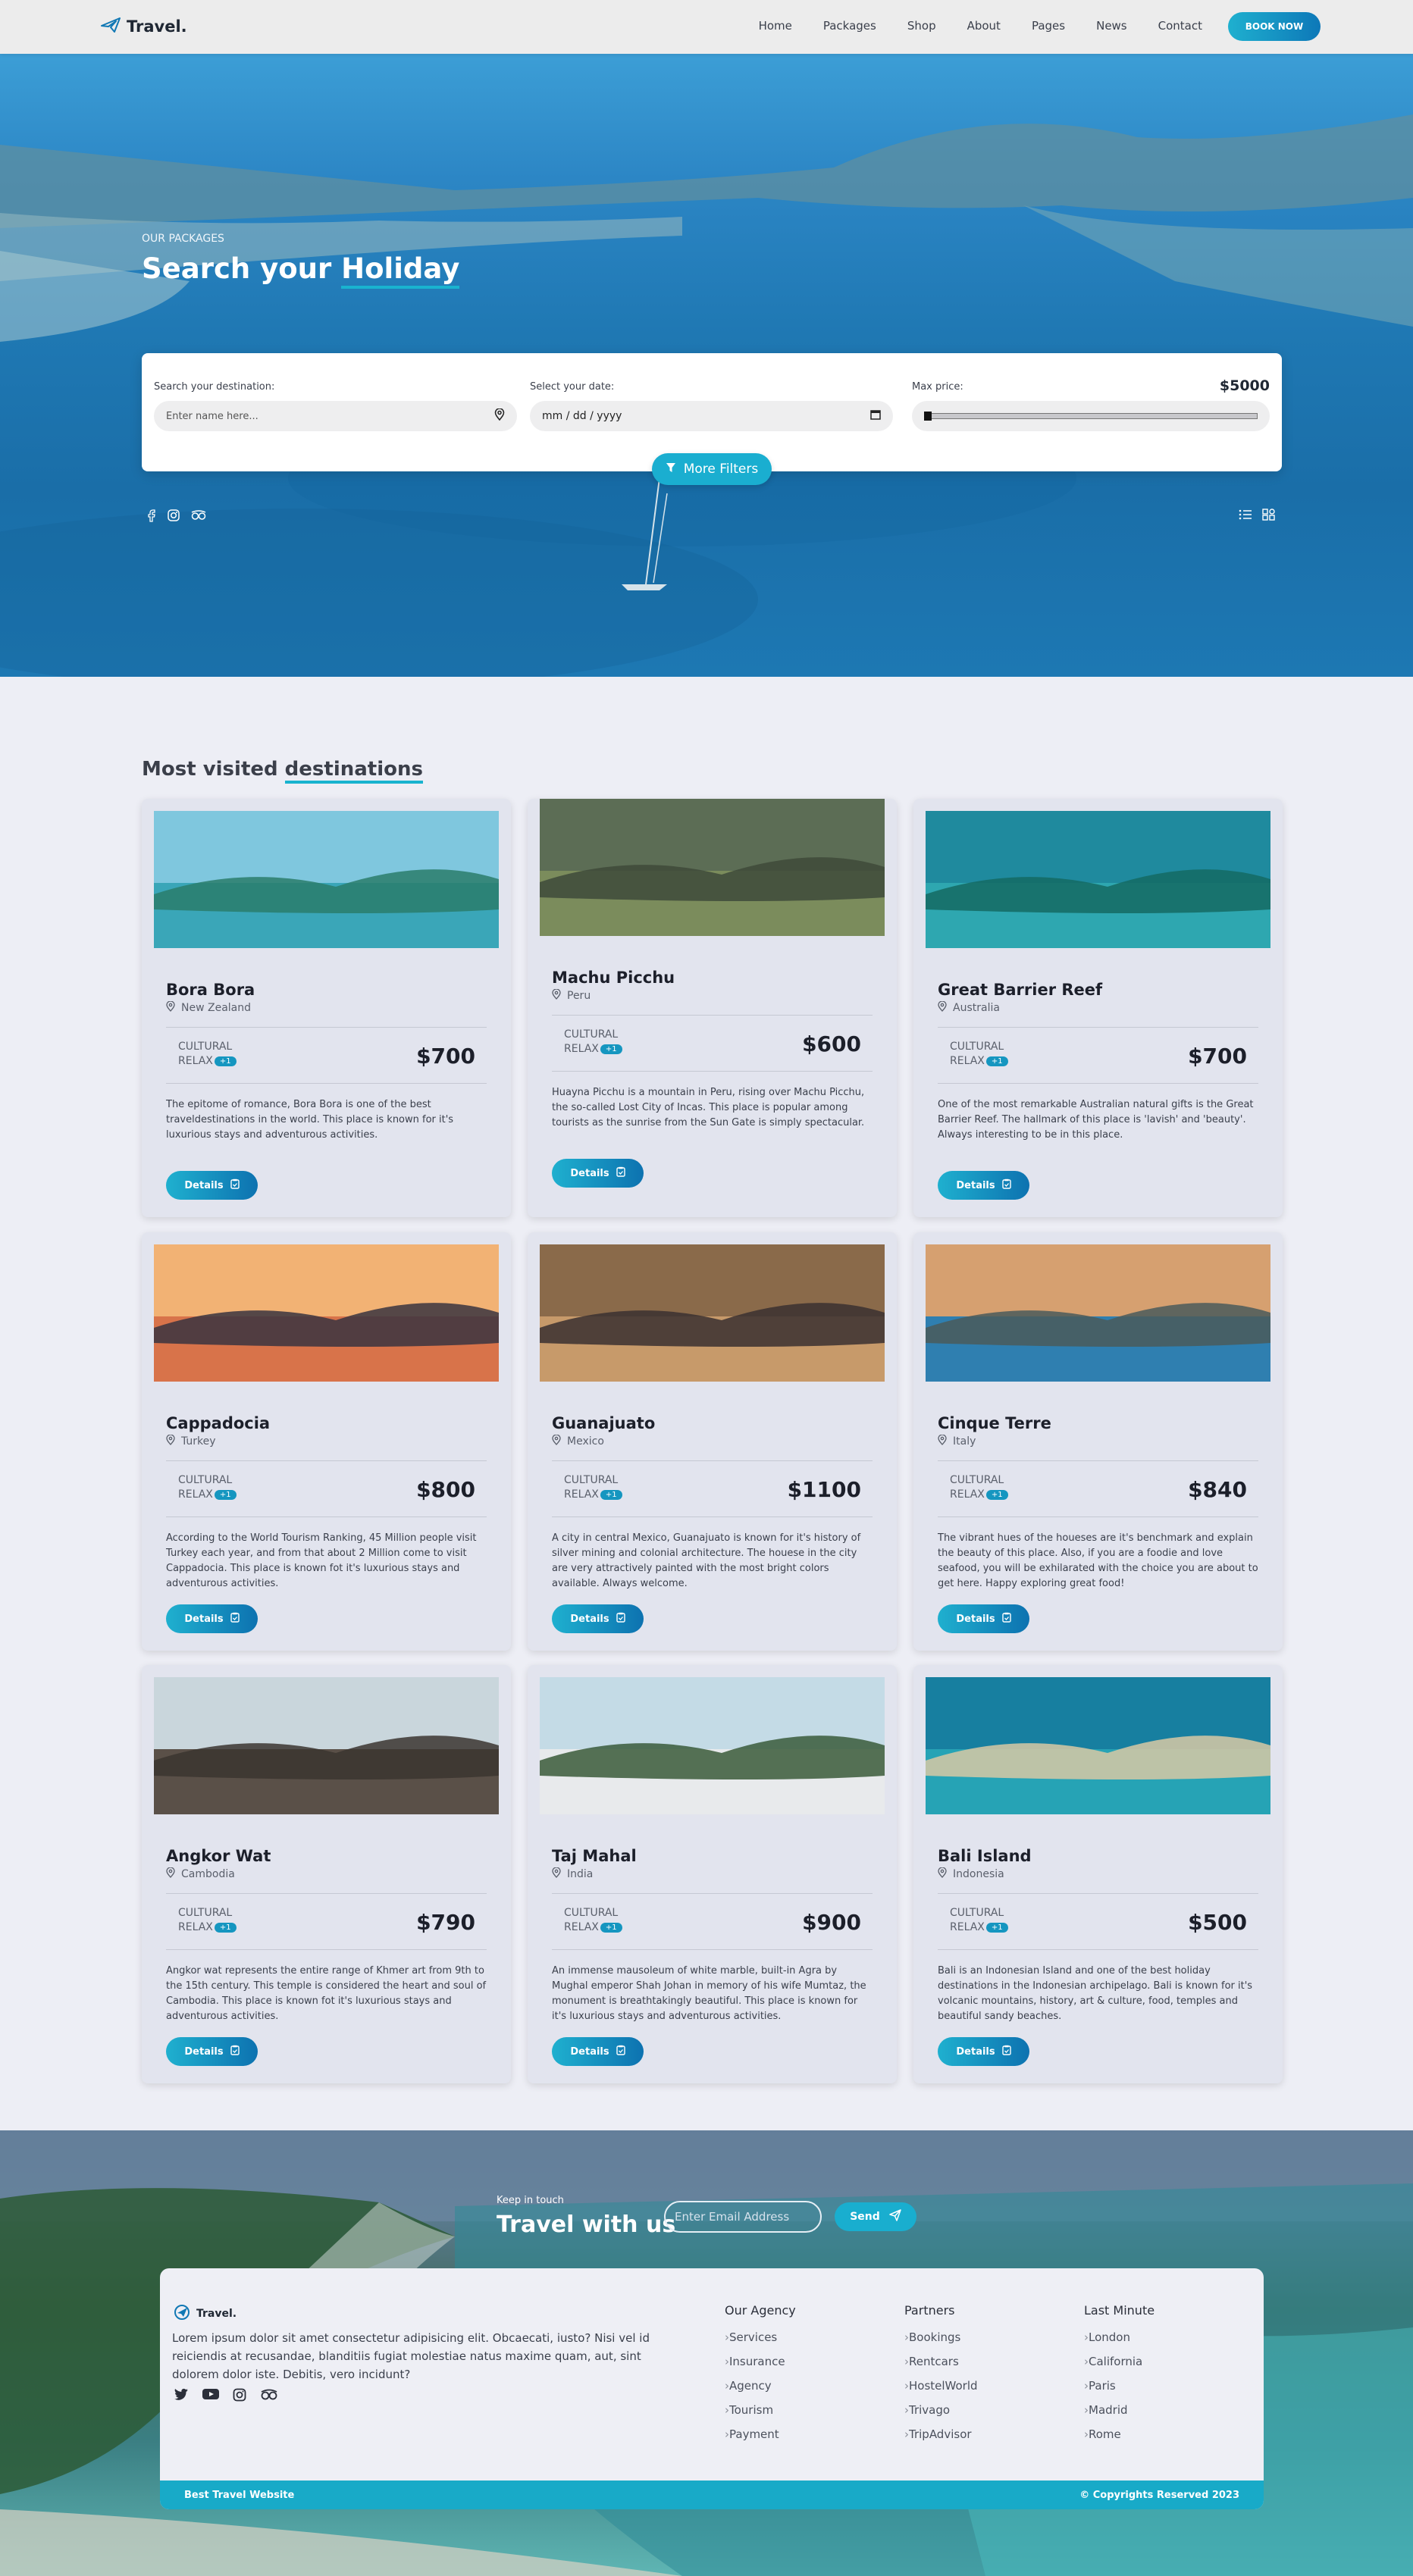 This screenshot has height=2576, width=1413. Describe the element at coordinates (401, 271) in the screenshot. I see `hero-title-highlight: Holiday` at that location.